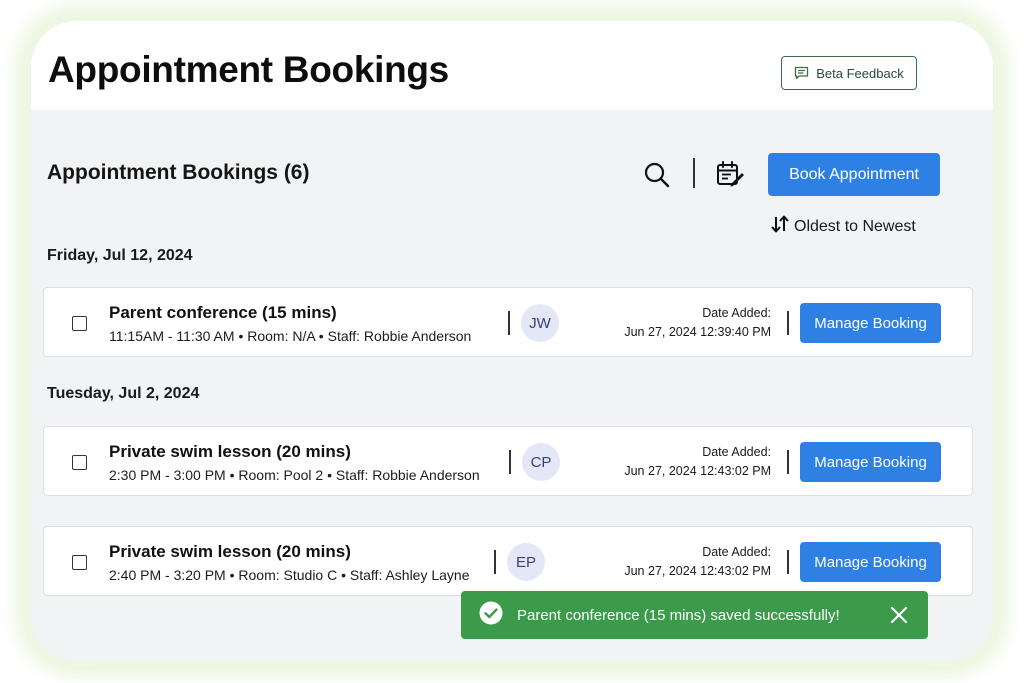  What do you see at coordinates (248, 69) in the screenshot?
I see `page-title: Appointment Bookings` at bounding box center [248, 69].